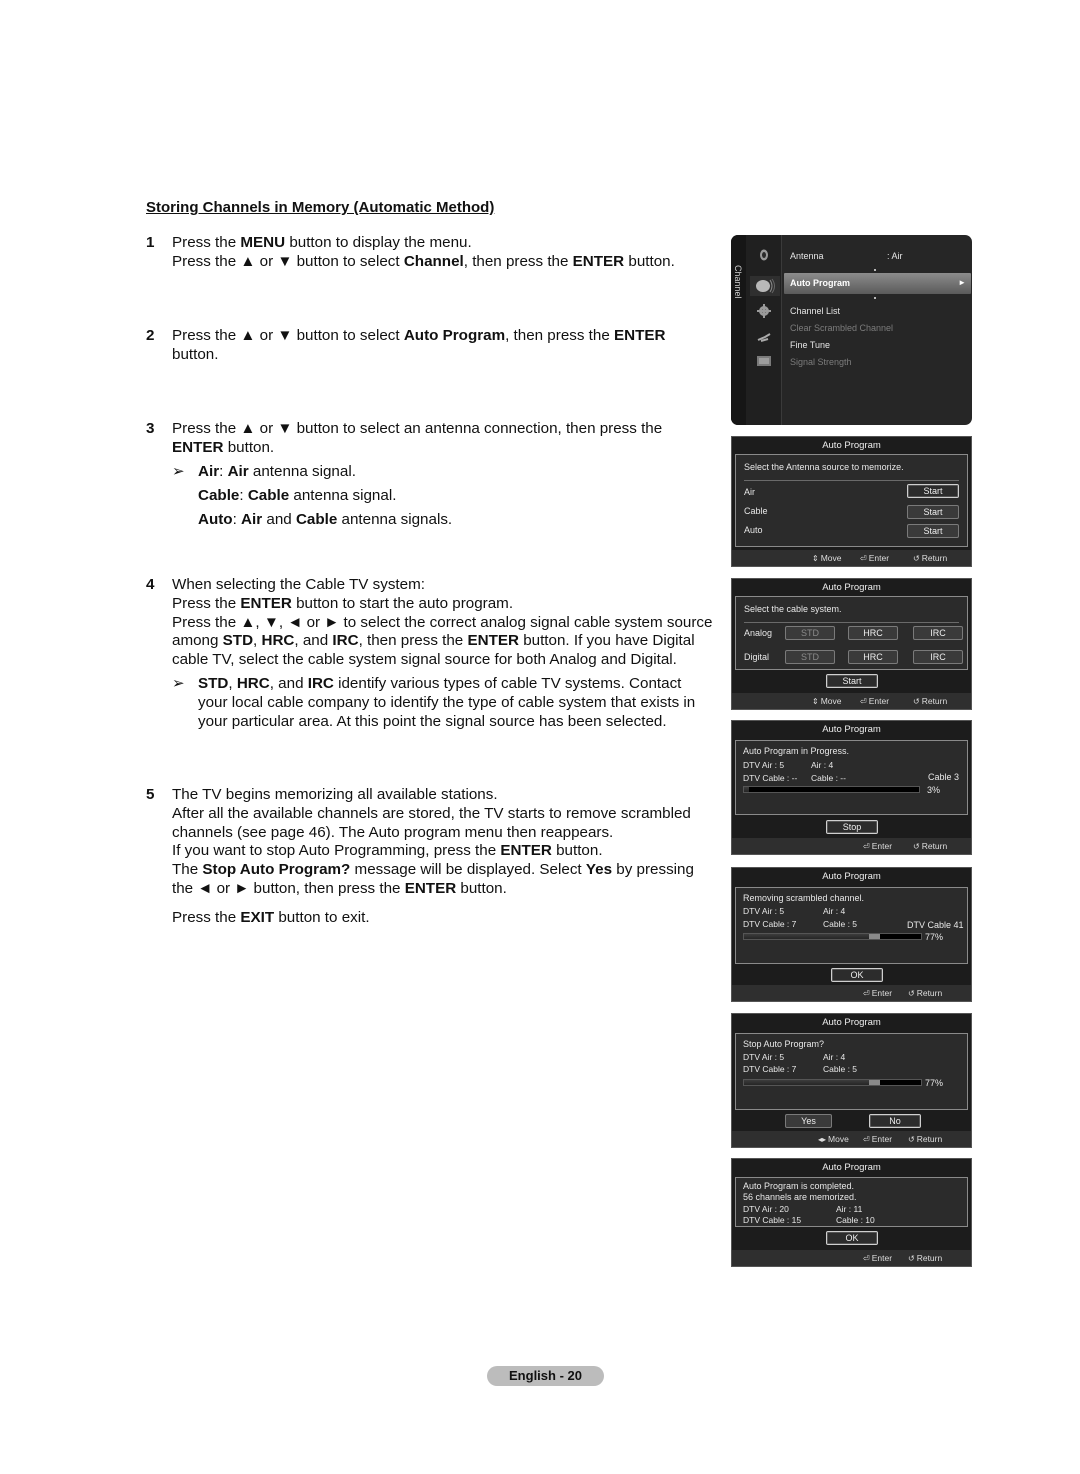  Describe the element at coordinates (800, 1197) in the screenshot. I see `channels-memorized: 56 channels are memorized.` at that location.